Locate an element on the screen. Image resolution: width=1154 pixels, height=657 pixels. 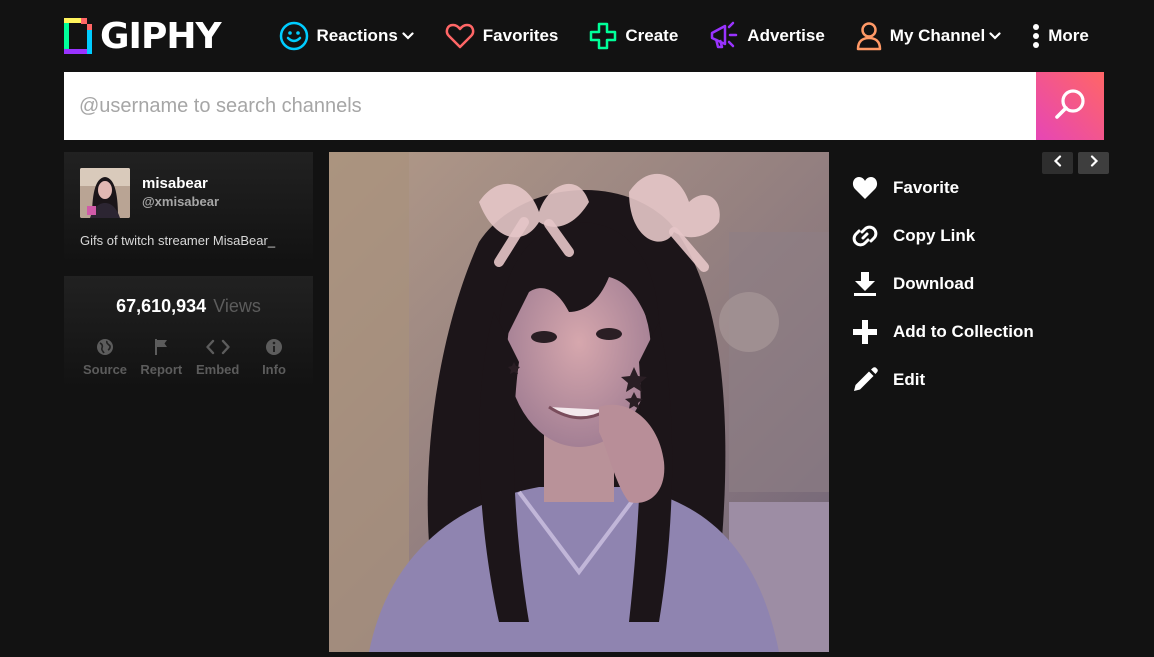
gif-pager is located at coordinates (1073, 163).